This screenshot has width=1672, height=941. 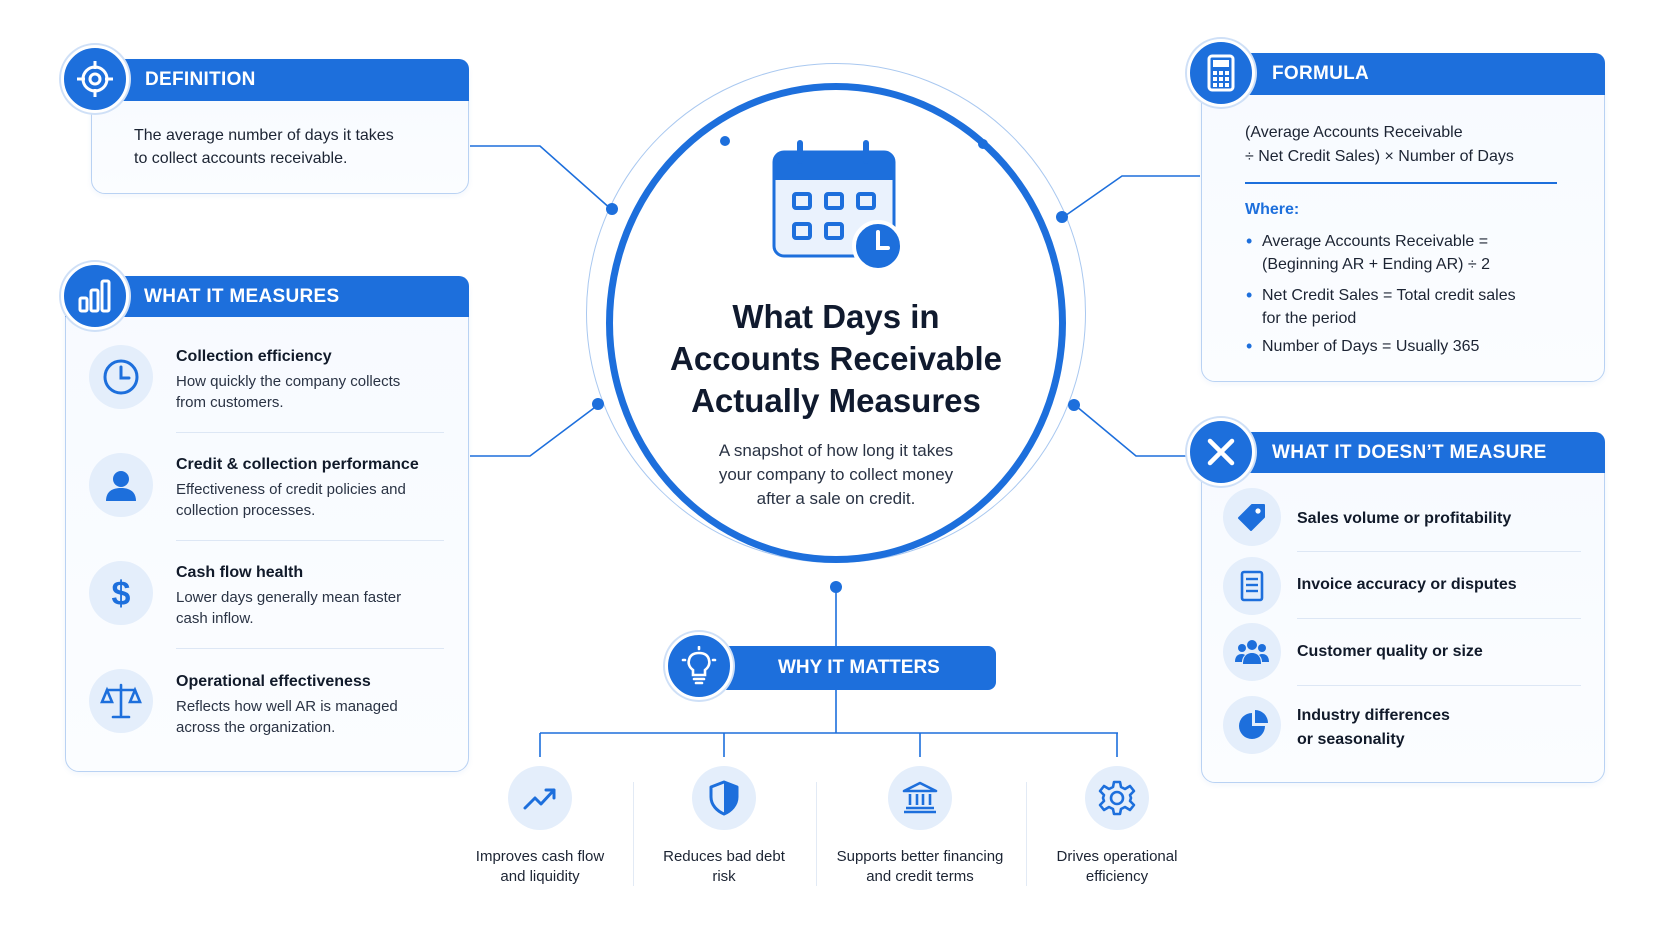 I want to click on shield-icon, so click(x=724, y=798).